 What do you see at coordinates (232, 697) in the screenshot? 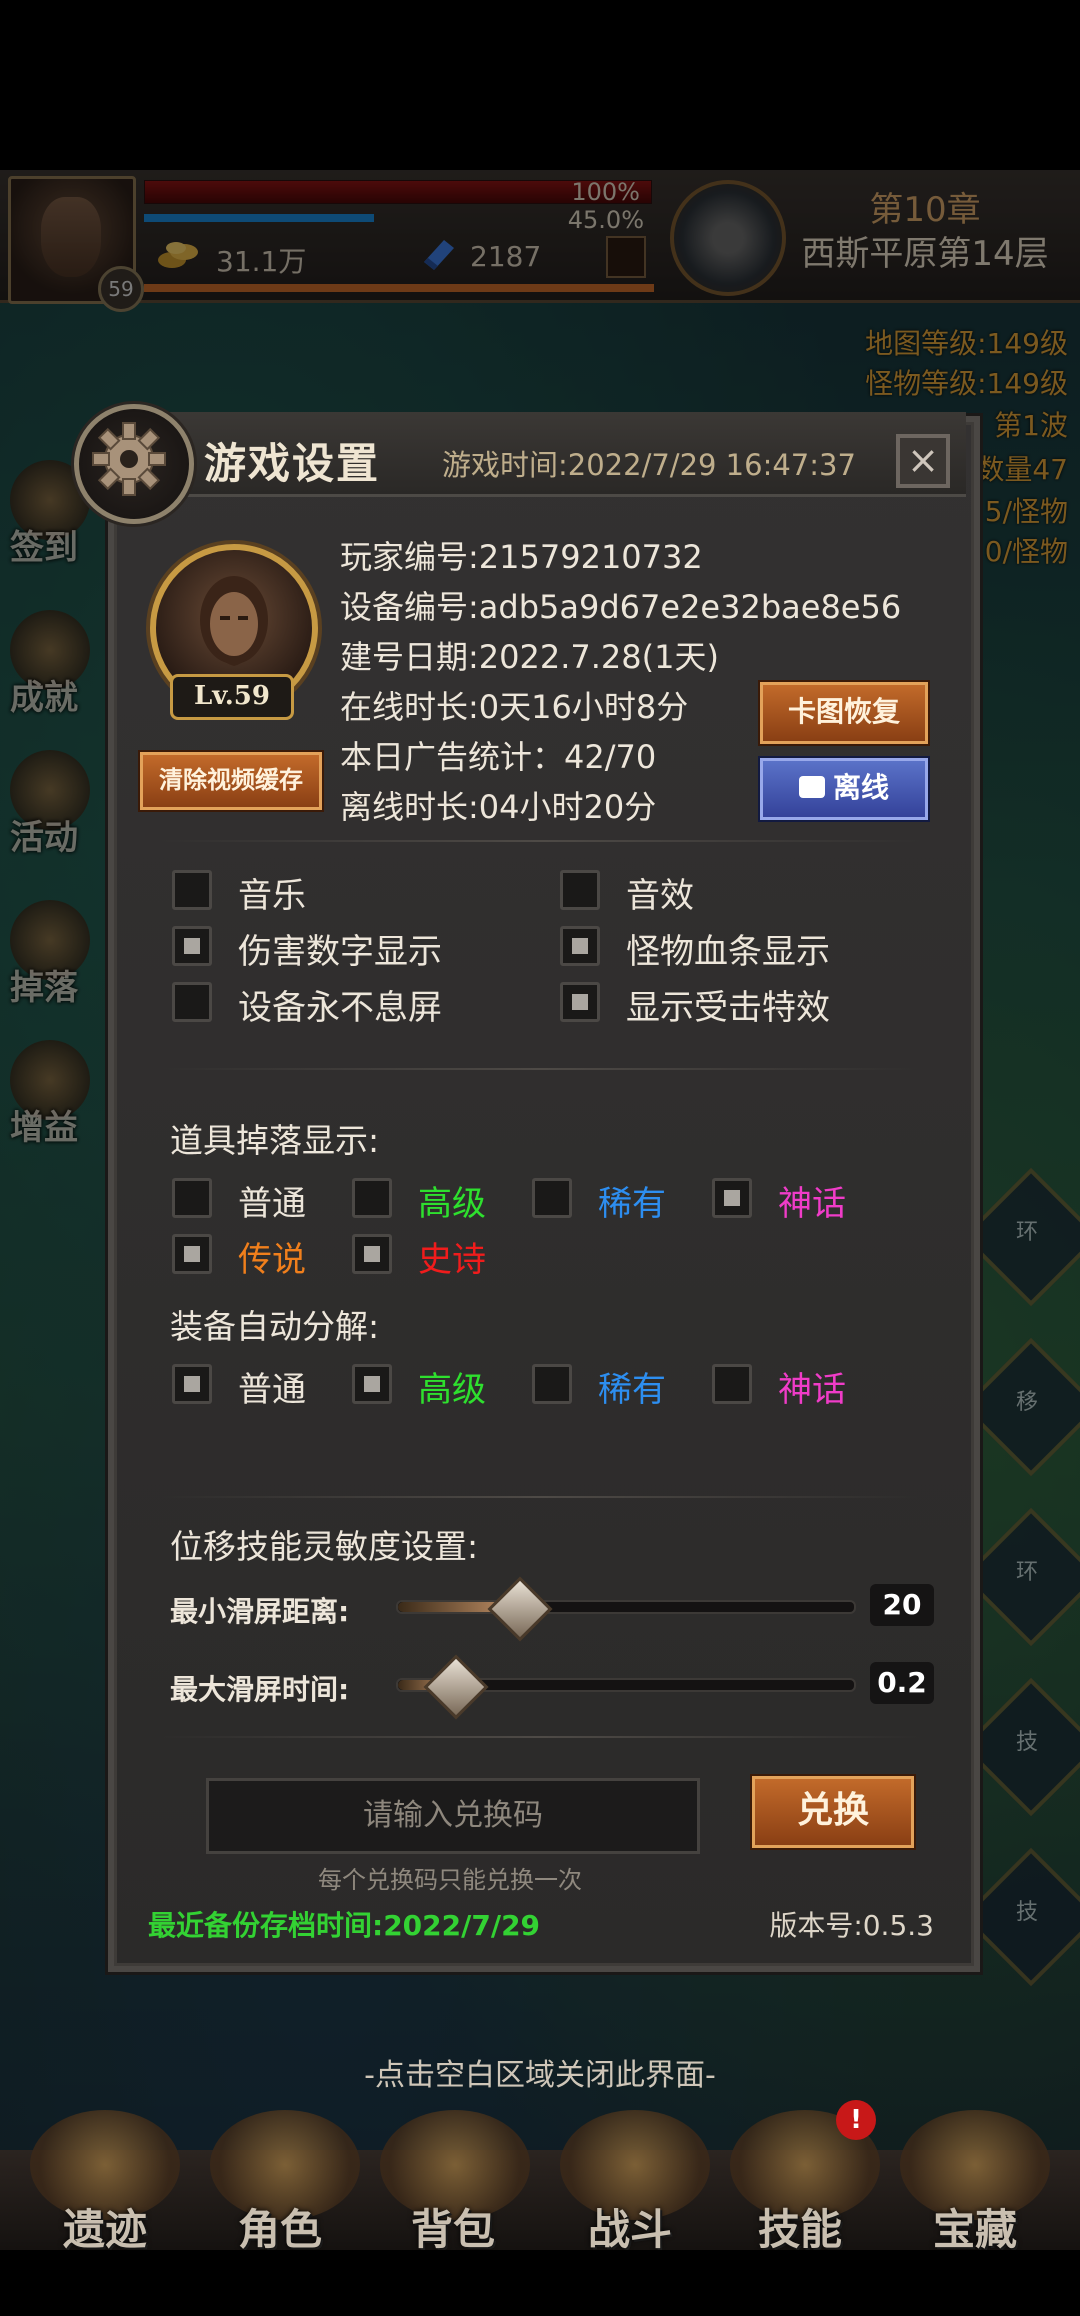
I see `avatar-level: Lv.59` at bounding box center [232, 697].